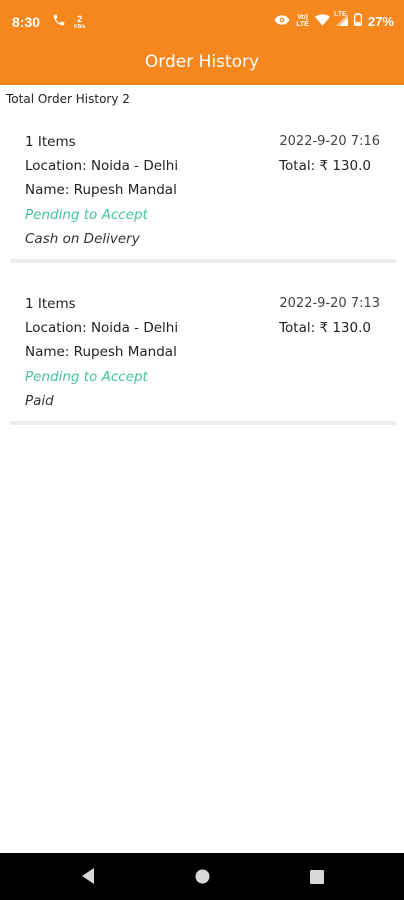 The height and width of the screenshot is (900, 404). I want to click on battery-icon, so click(357, 21).